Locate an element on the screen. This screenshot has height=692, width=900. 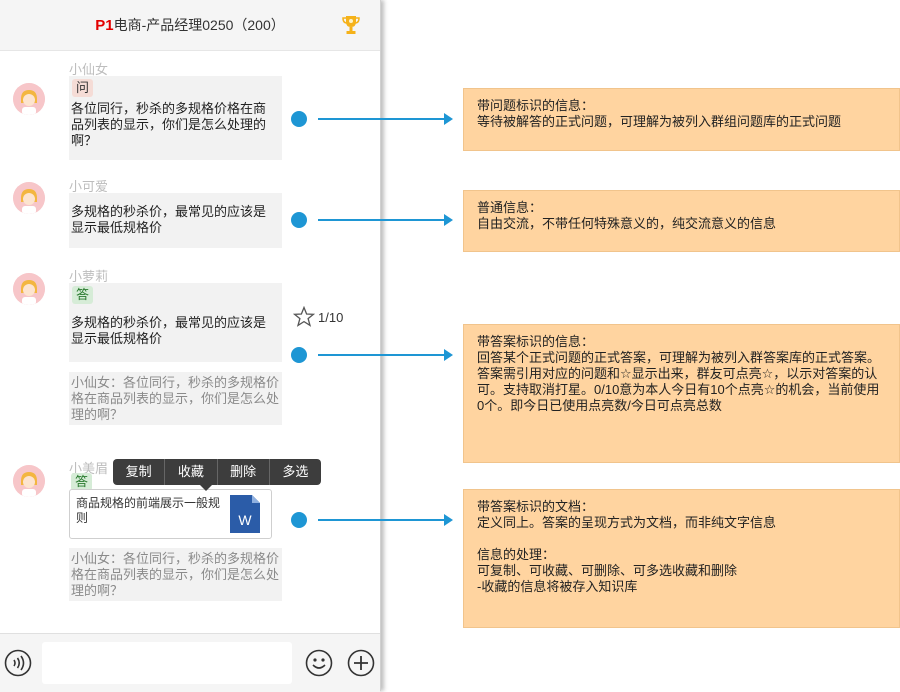
emoji-icon is located at coordinates (319, 663).